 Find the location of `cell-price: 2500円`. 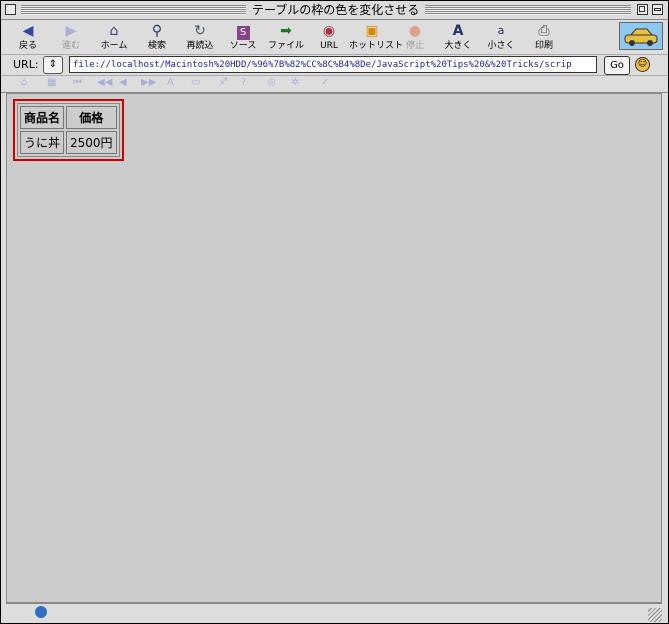

cell-price: 2500円 is located at coordinates (91, 142).